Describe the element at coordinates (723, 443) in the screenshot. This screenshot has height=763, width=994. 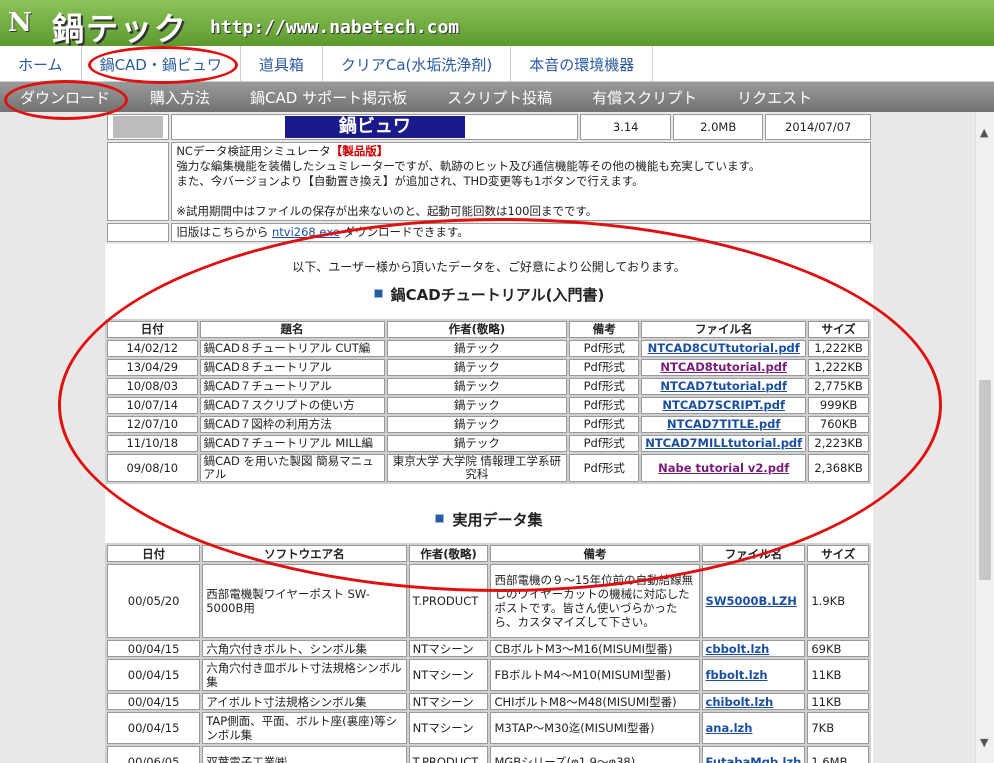
I see `file-link: NTCAD7MILLtutorial.pdf` at that location.